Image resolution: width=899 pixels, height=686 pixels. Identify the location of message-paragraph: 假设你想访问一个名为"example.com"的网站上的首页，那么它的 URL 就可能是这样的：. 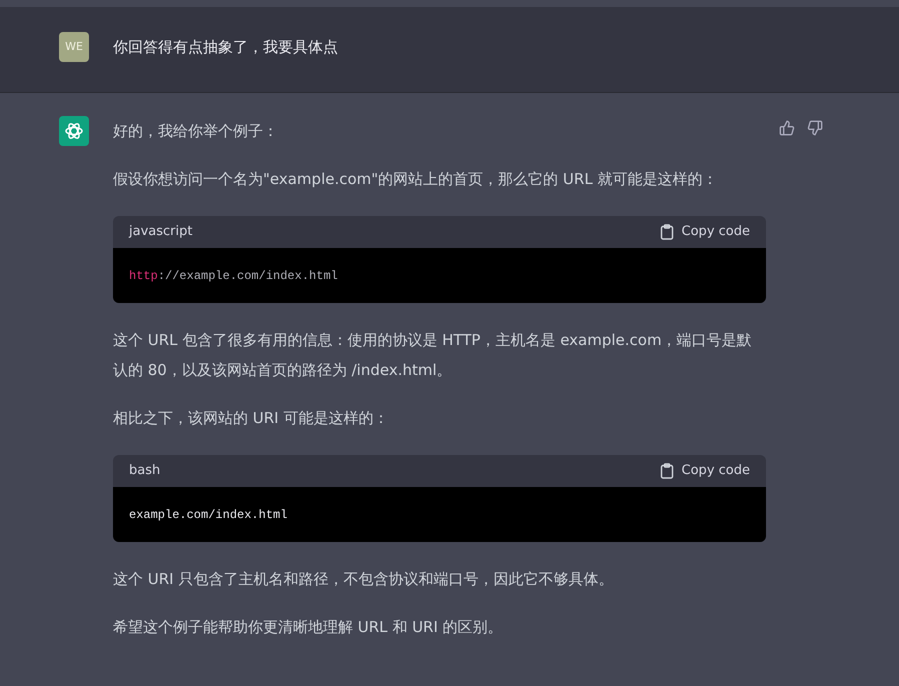
(415, 179).